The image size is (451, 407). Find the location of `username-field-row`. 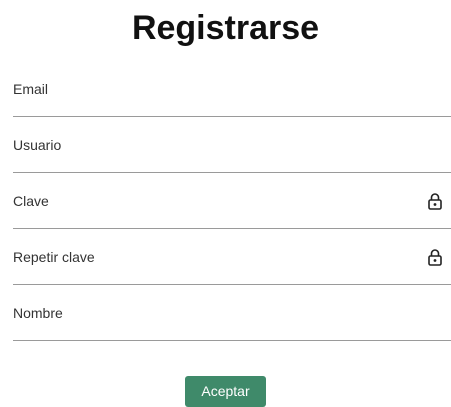

username-field-row is located at coordinates (232, 145).